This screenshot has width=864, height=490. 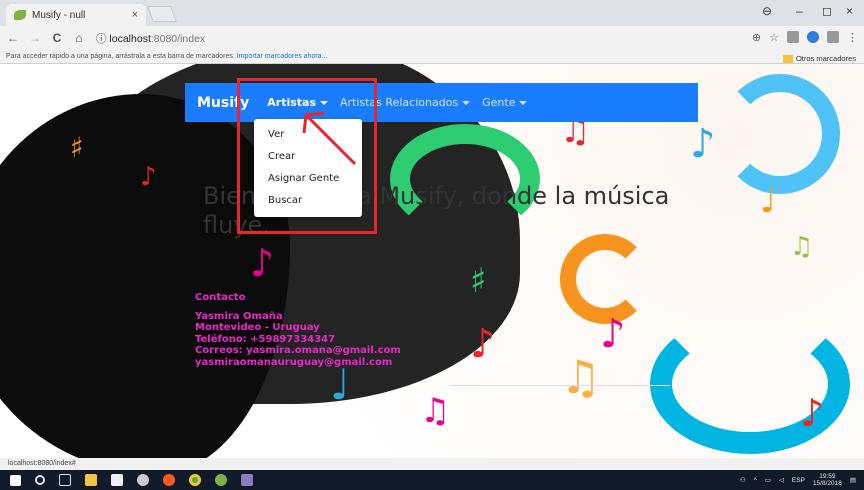 I want to click on contact-name: Yasmira Omaña, so click(x=239, y=316).